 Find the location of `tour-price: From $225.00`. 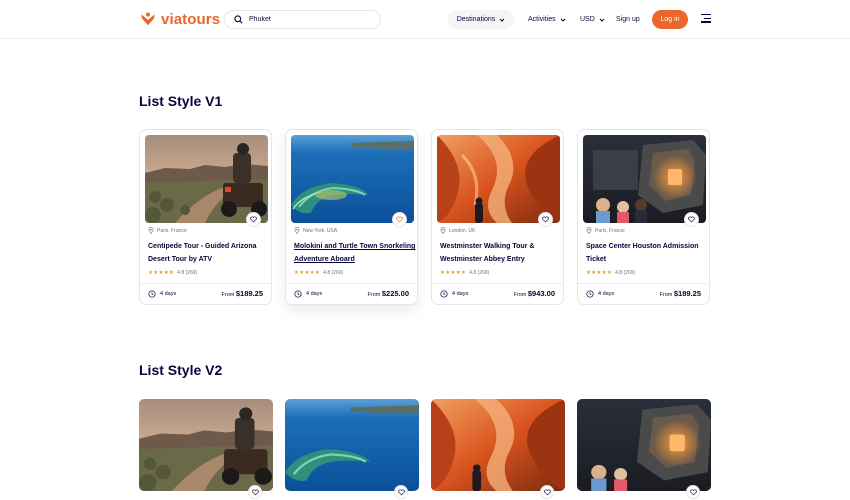

tour-price: From $225.00 is located at coordinates (389, 293).